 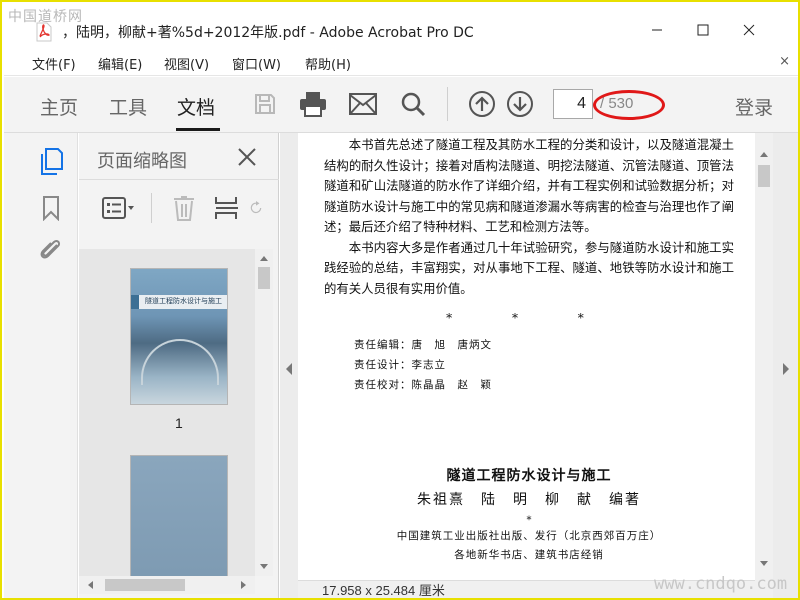 I want to click on credit-proofreader: 责任校对：陈晶晶 赵 颖, so click(x=423, y=385).